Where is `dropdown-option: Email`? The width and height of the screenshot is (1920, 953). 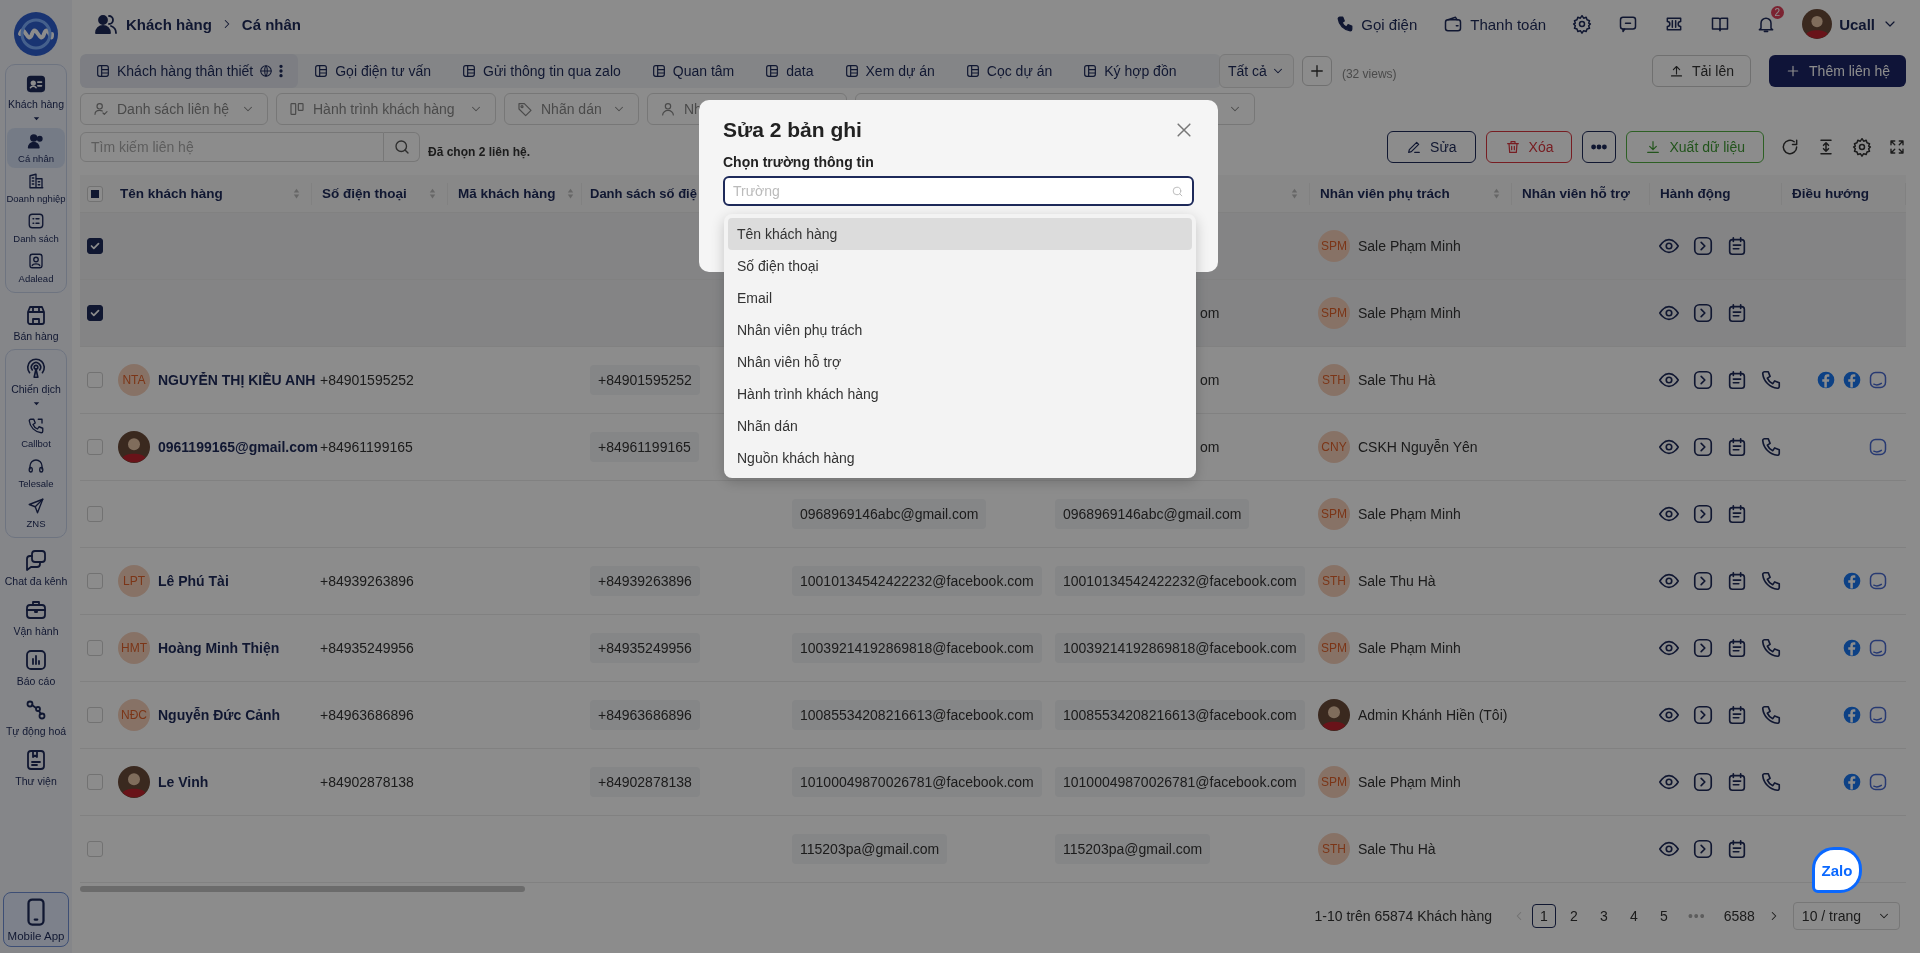 dropdown-option: Email is located at coordinates (960, 298).